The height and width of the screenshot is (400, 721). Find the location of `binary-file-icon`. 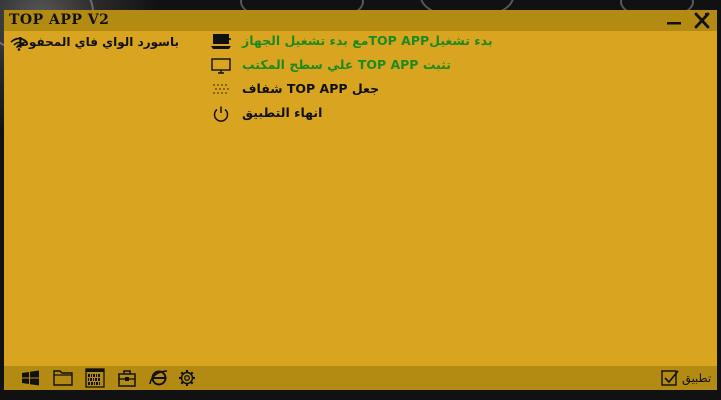

binary-file-icon is located at coordinates (95, 378).